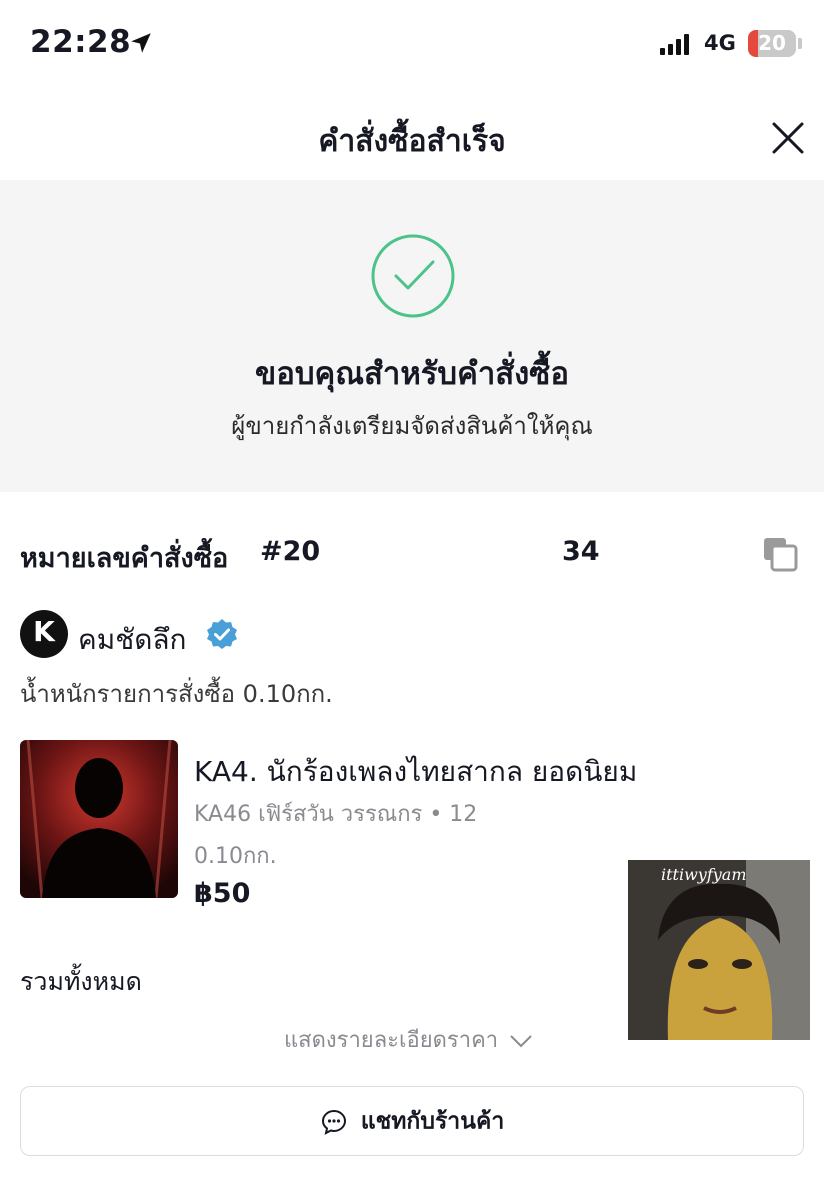 Image resolution: width=824 pixels, height=1200 pixels. What do you see at coordinates (521, 1041) in the screenshot?
I see `chevron-down-icon` at bounding box center [521, 1041].